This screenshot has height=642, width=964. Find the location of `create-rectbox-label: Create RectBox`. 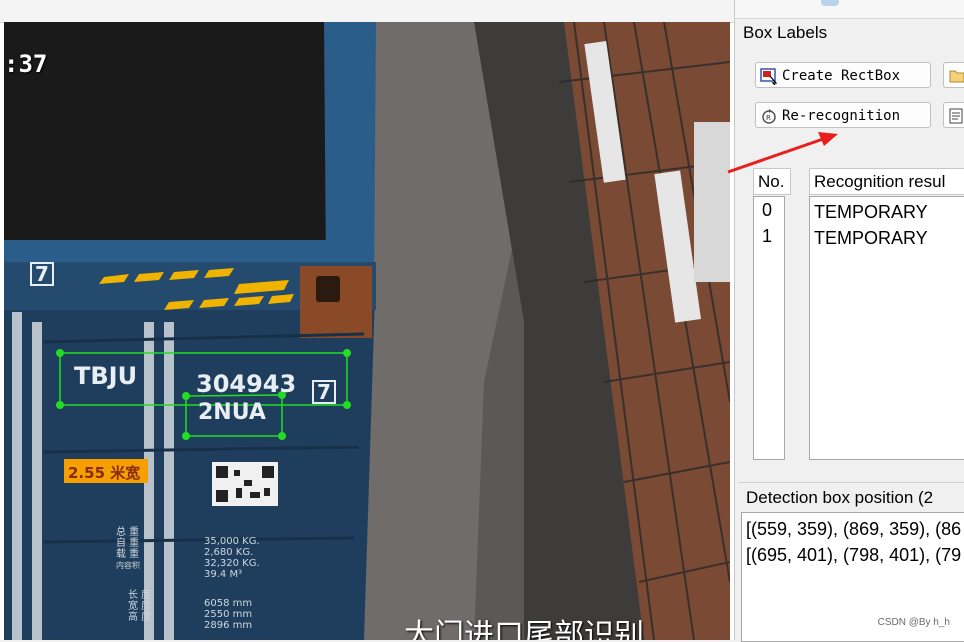

create-rectbox-label: Create RectBox is located at coordinates (841, 76).